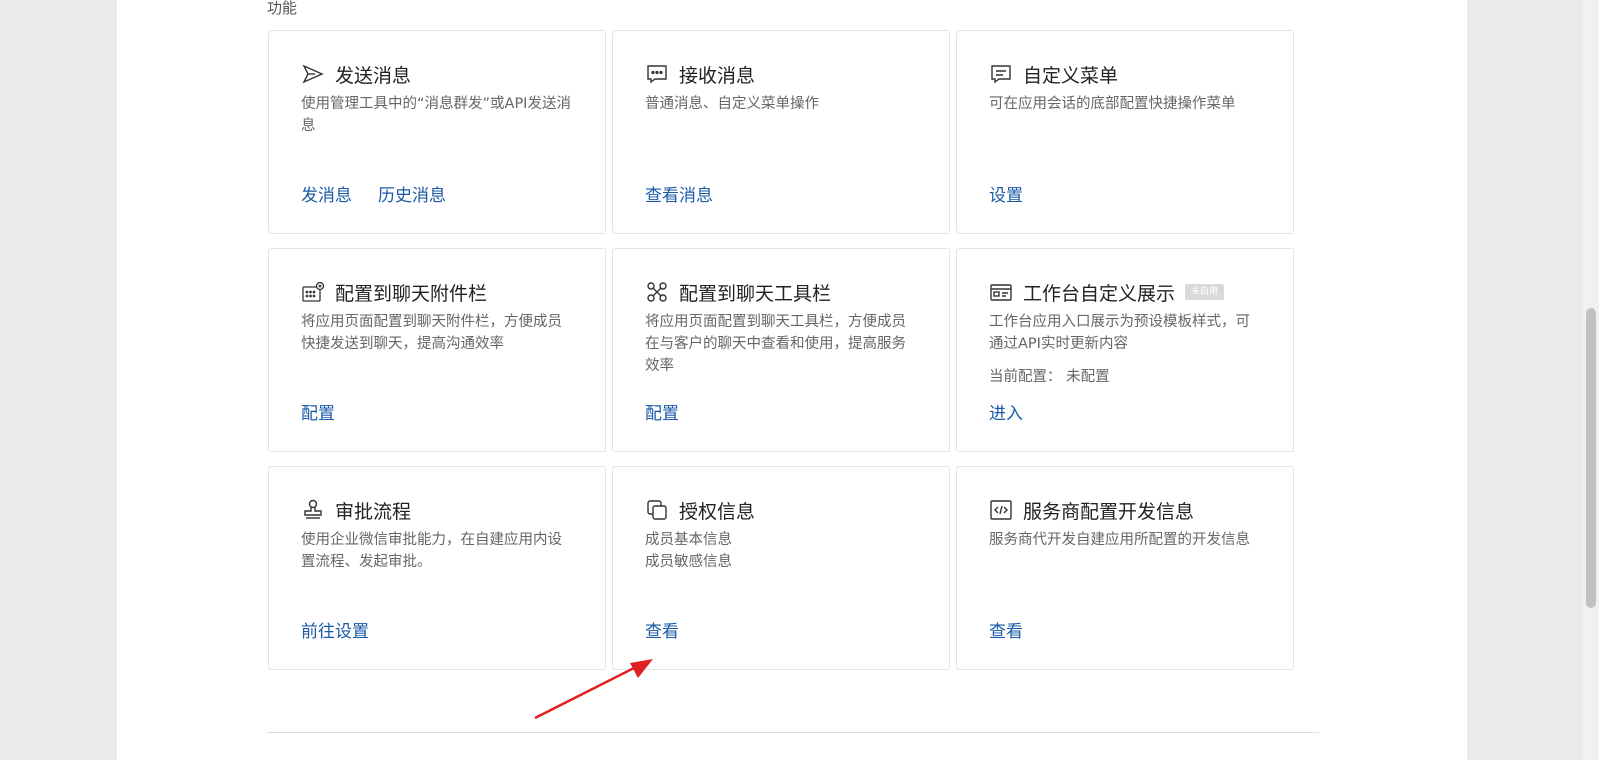 Image resolution: width=1599 pixels, height=760 pixels. I want to click on card-send-message: 发送消息 使用管理工具中的“消息群发”或API发送消息 发消息 历史消息, so click(437, 132).